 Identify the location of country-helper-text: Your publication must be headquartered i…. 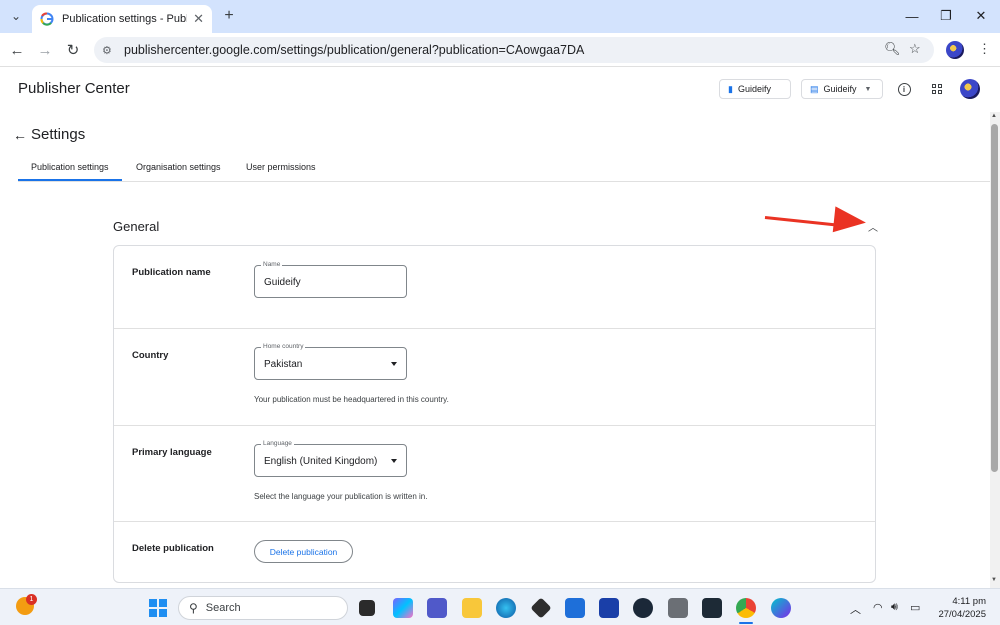
(351, 399).